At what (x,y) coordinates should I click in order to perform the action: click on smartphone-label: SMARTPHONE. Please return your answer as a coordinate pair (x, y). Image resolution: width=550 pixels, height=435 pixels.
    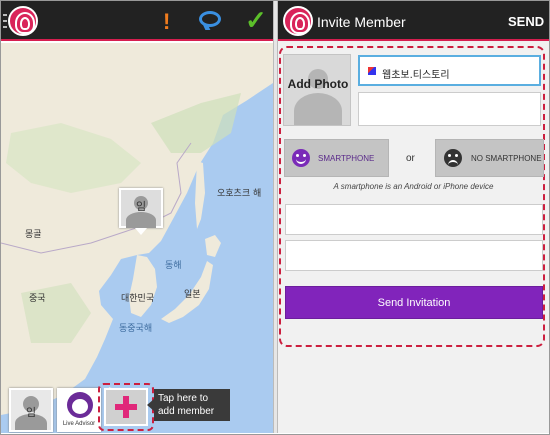
    Looking at the image, I should click on (346, 158).